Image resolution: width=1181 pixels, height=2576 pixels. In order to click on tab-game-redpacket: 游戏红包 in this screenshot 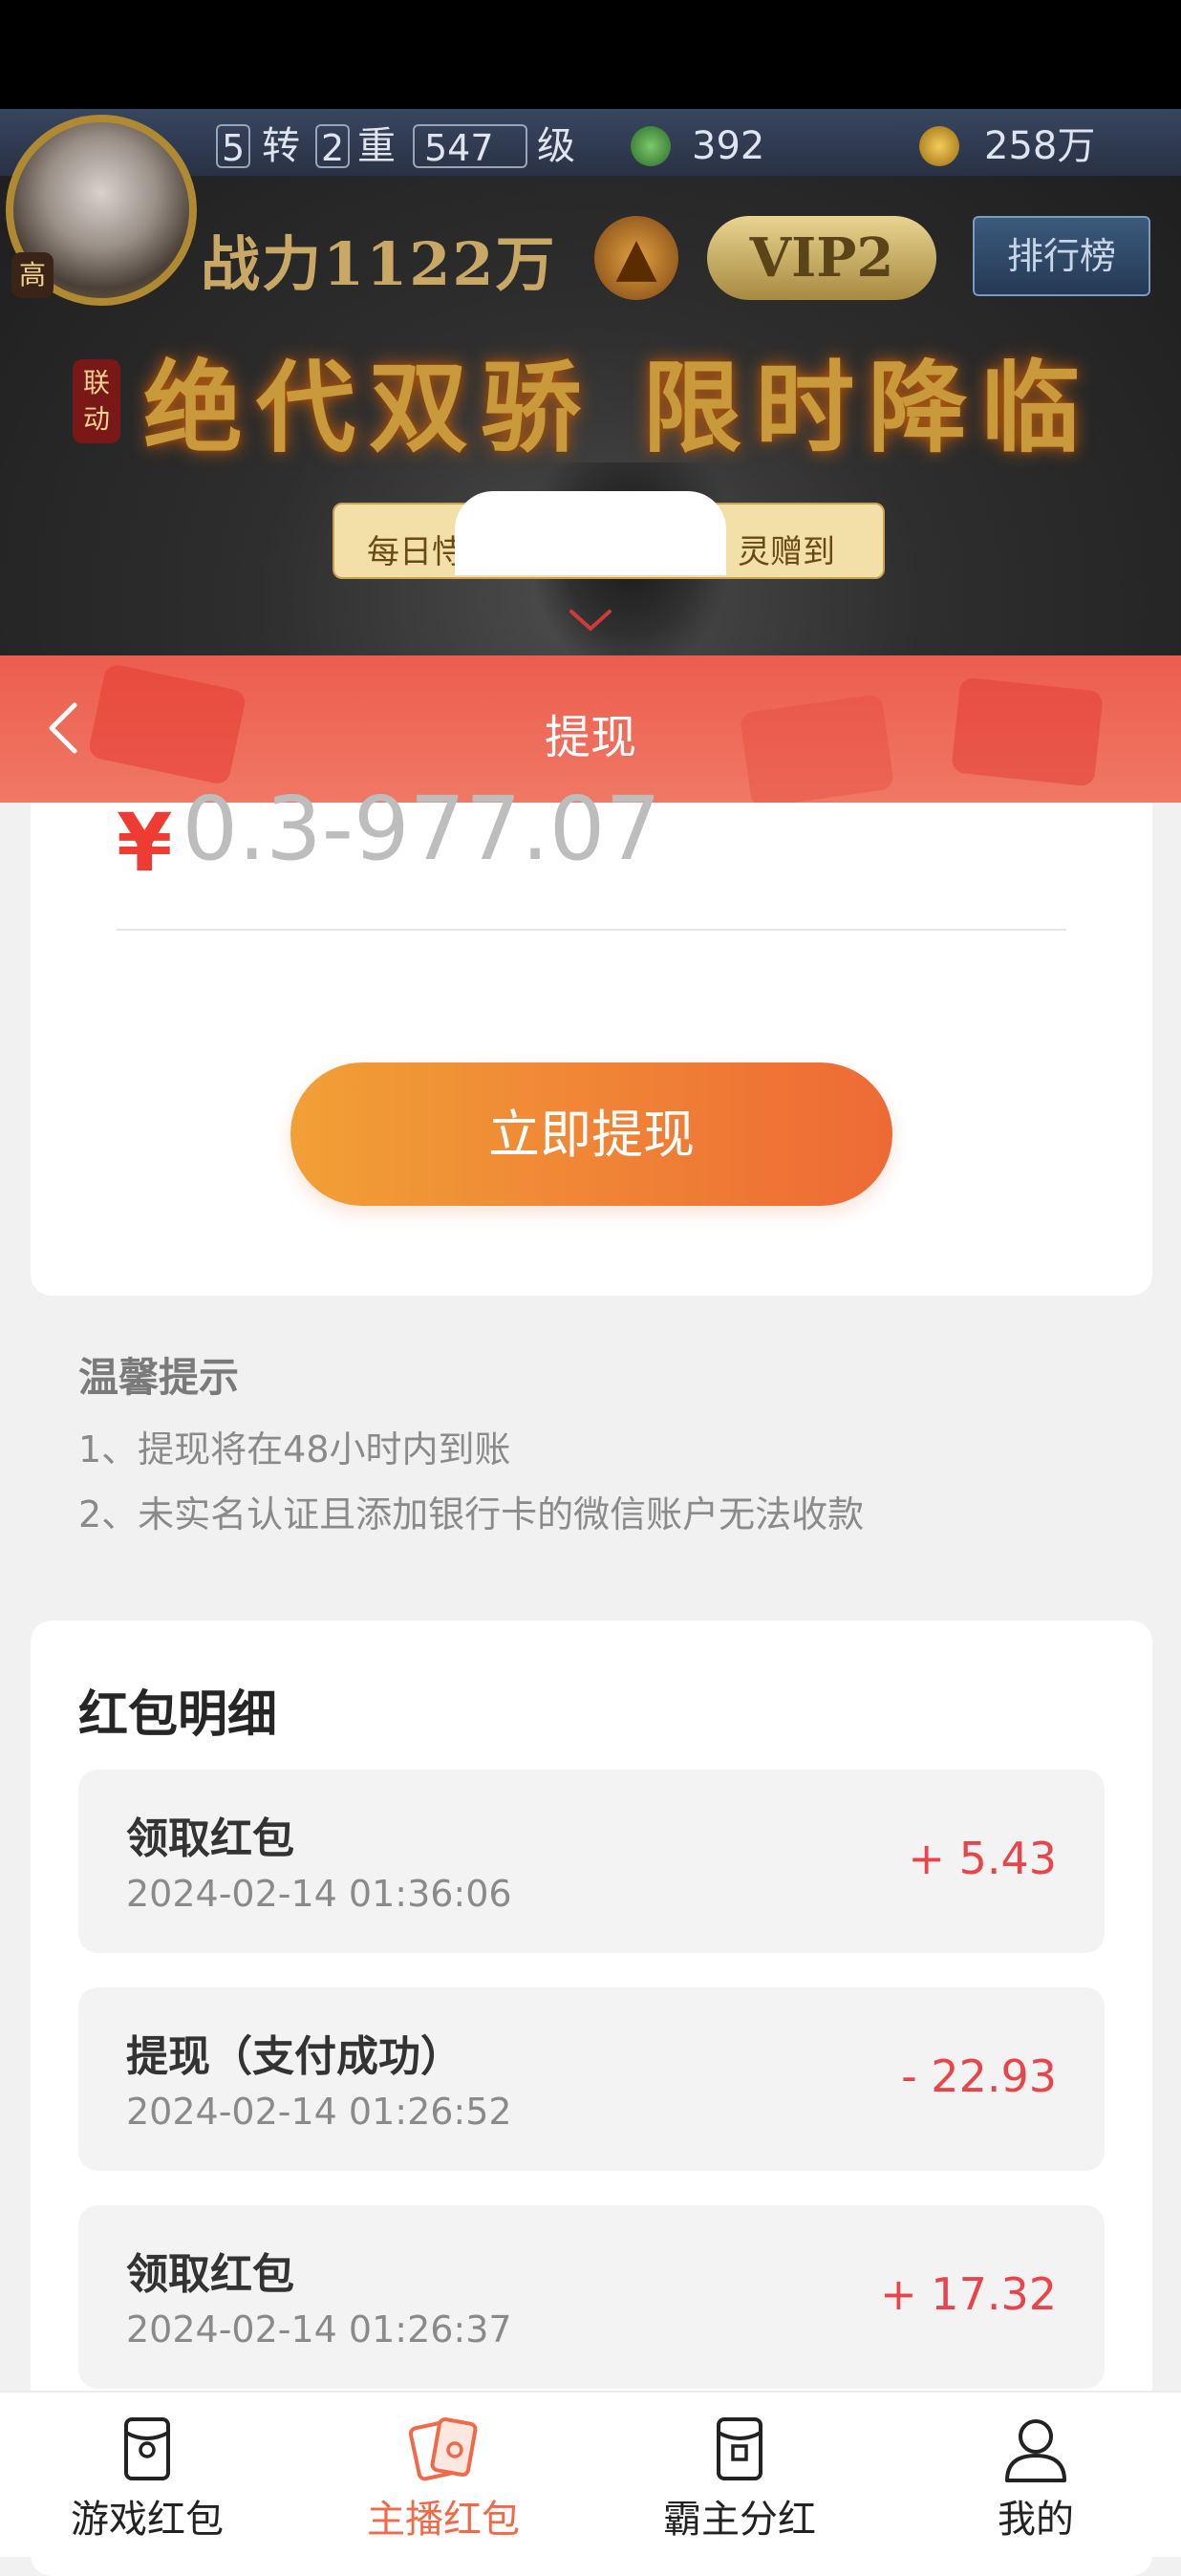, I will do `click(147, 2475)`.